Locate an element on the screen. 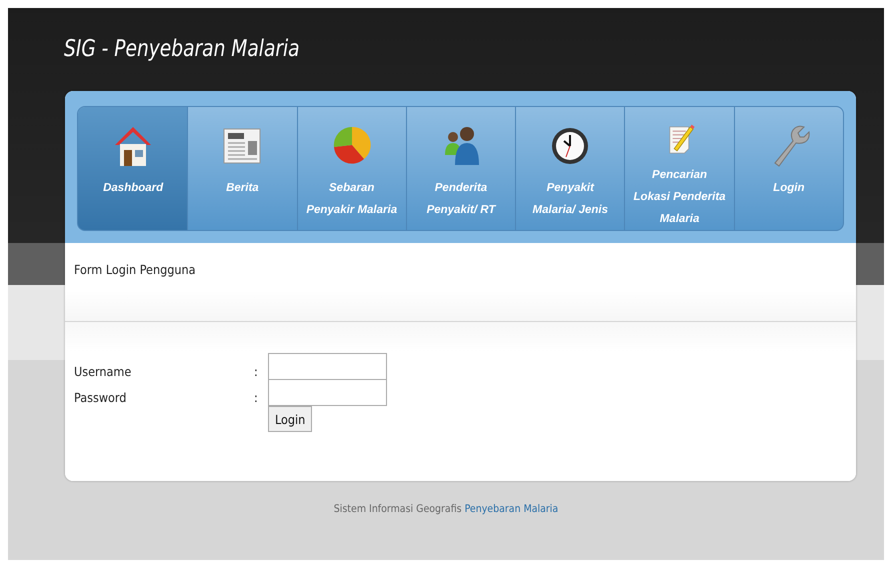  nav-item: Login is located at coordinates (788, 168).